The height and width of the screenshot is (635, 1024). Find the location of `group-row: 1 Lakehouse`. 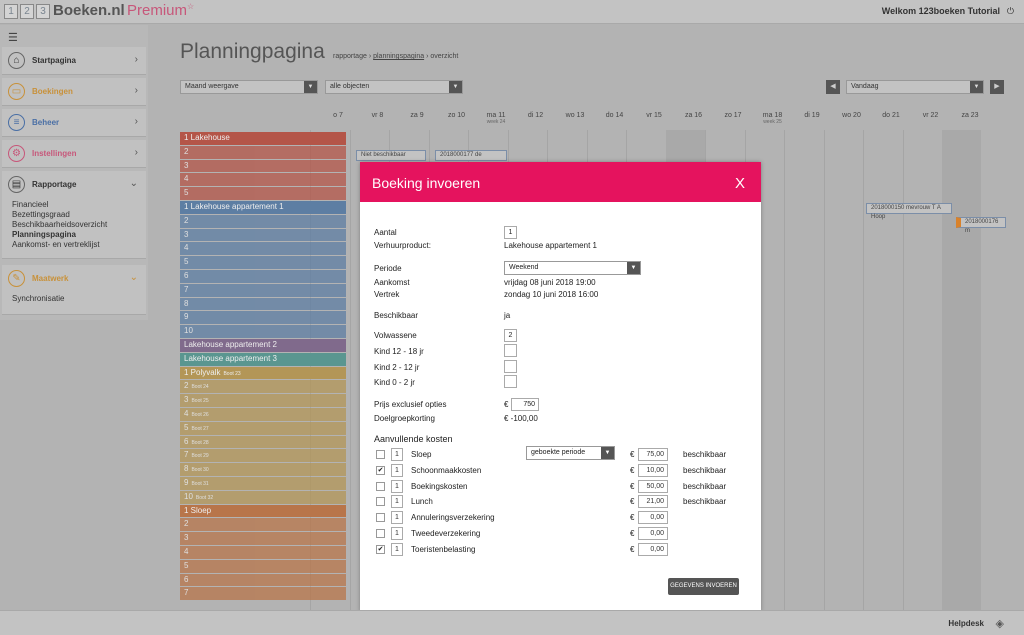

group-row: 1 Lakehouse is located at coordinates (263, 138).